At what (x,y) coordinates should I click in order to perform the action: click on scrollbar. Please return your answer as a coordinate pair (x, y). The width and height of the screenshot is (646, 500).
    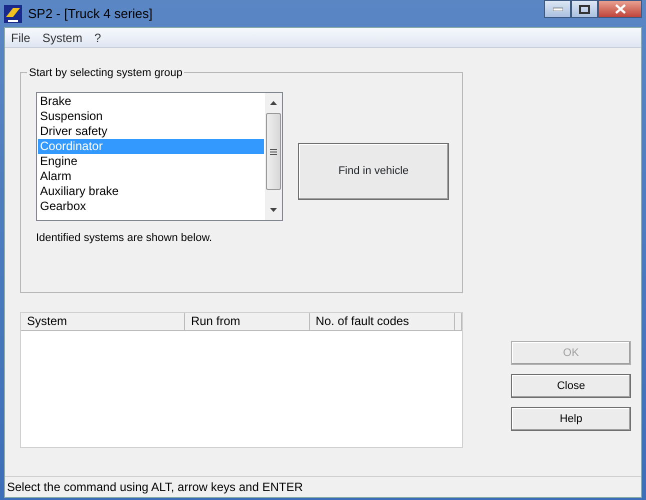
    Looking at the image, I should click on (273, 156).